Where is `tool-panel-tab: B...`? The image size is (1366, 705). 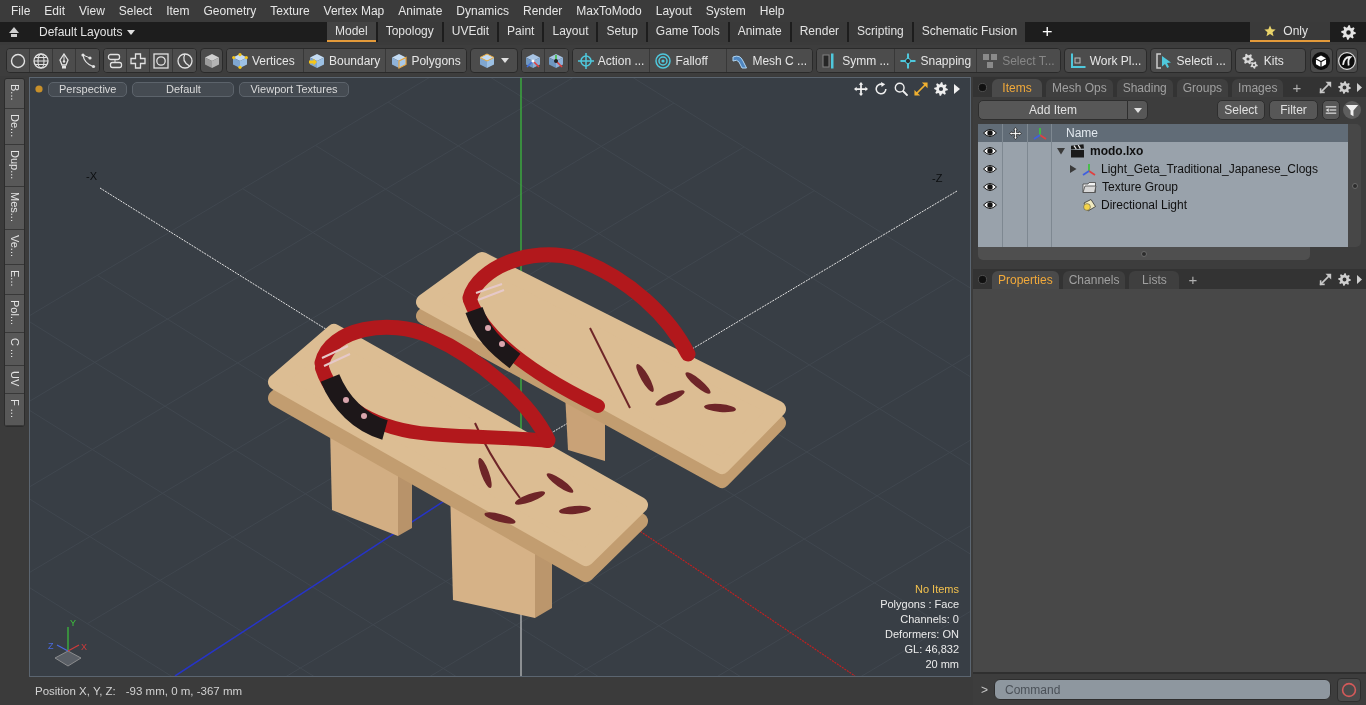
tool-panel-tab: B... is located at coordinates (14, 94).